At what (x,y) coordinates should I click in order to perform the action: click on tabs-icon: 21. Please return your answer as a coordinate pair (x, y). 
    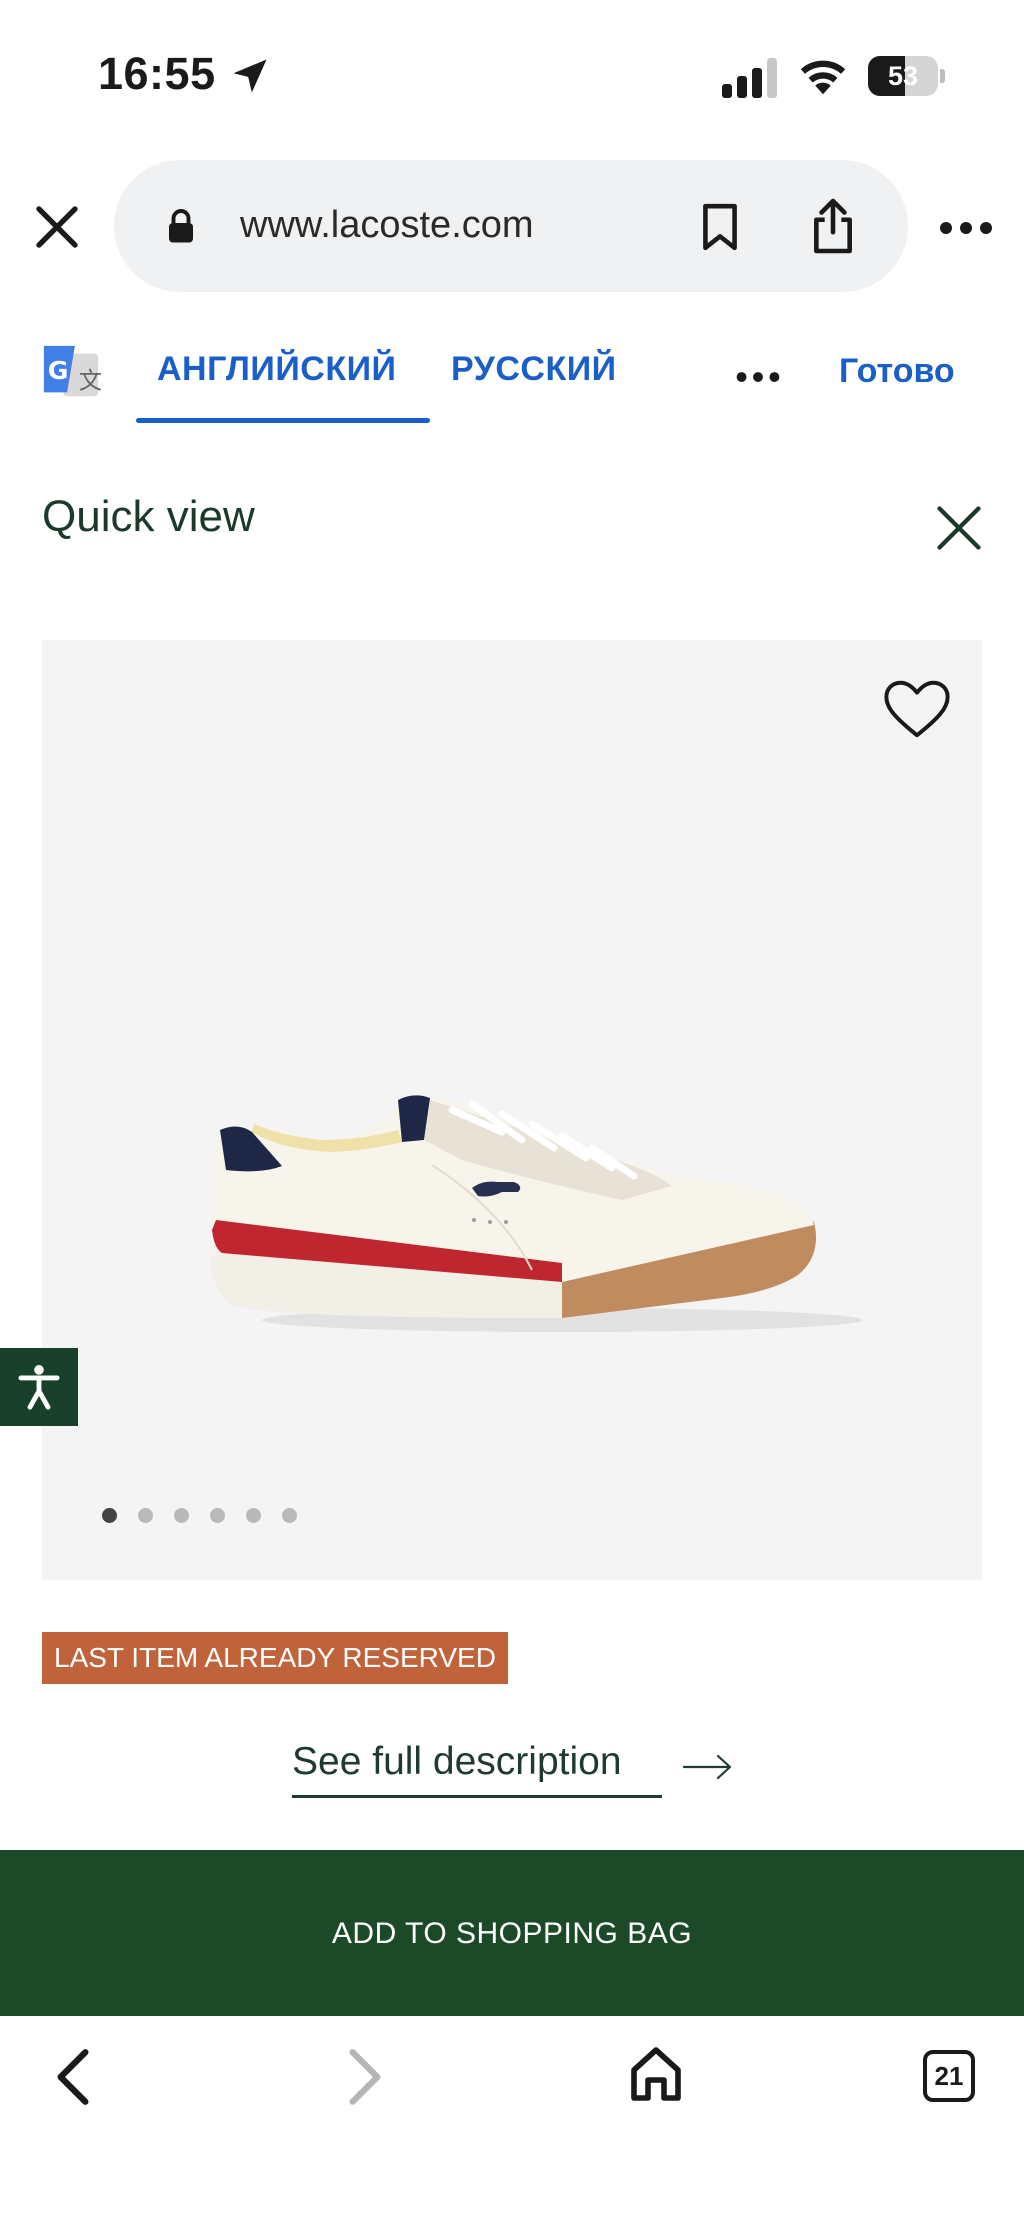
    Looking at the image, I should click on (949, 2076).